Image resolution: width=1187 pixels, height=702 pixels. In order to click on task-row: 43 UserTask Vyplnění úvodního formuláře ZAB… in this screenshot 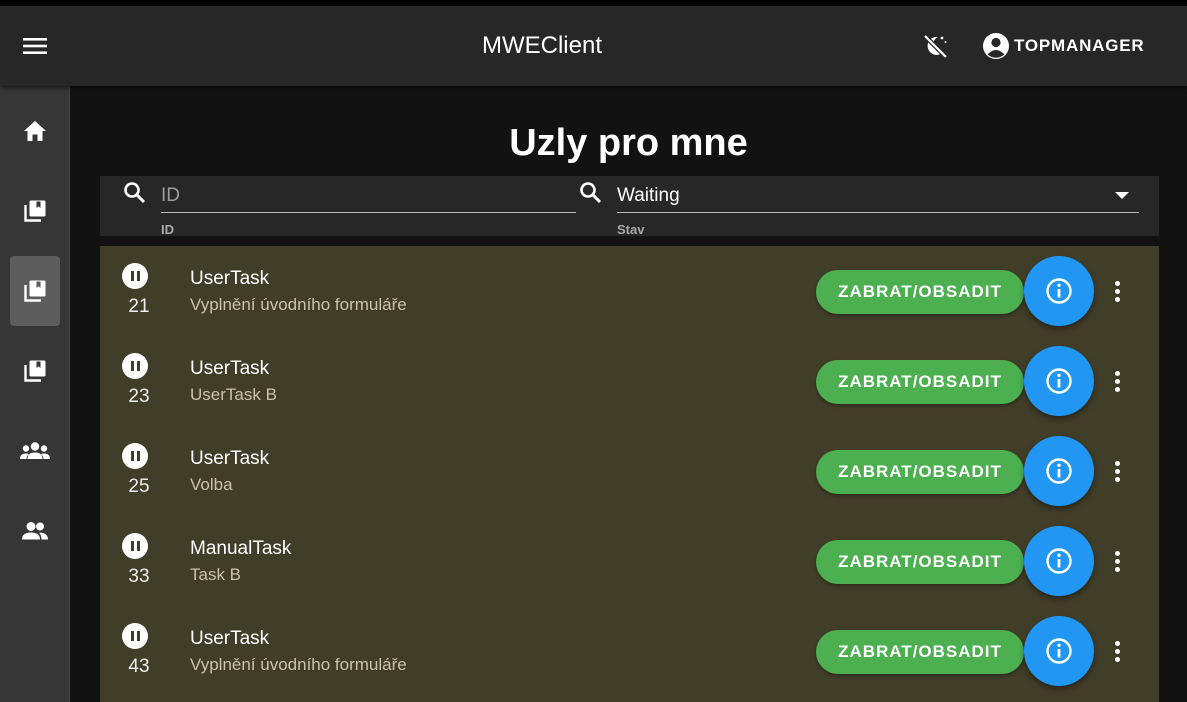, I will do `click(629, 651)`.